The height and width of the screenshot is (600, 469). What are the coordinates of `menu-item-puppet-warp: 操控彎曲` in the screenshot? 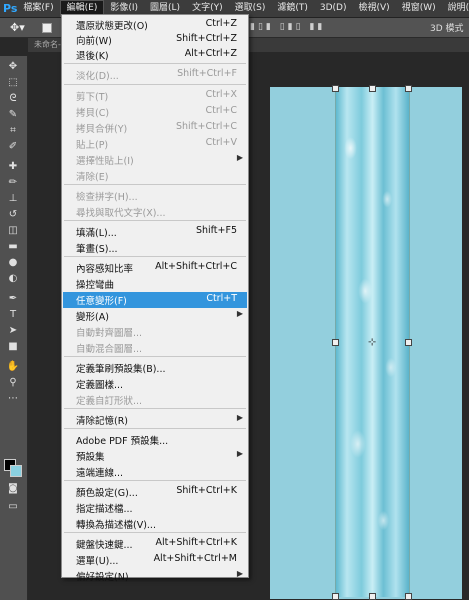 It's located at (155, 284).